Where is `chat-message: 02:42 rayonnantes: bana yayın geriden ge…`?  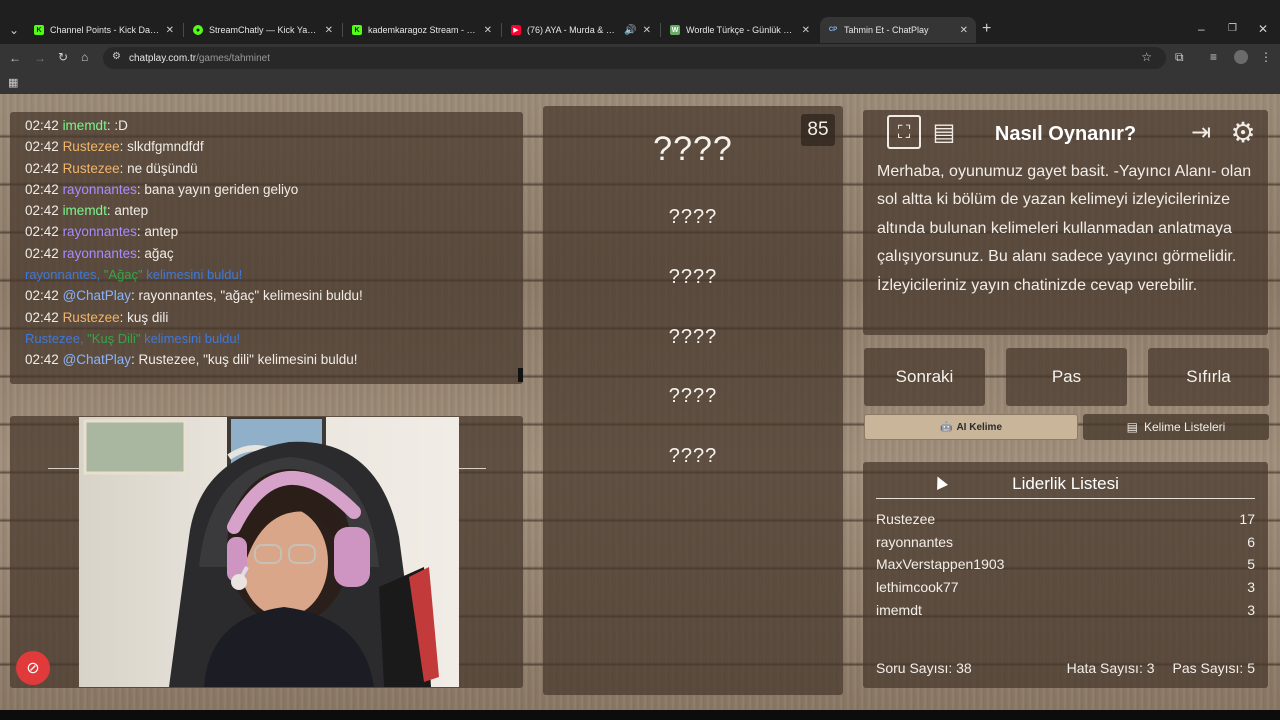 chat-message: 02:42 rayonnantes: bana yayın geriden ge… is located at coordinates (162, 189).